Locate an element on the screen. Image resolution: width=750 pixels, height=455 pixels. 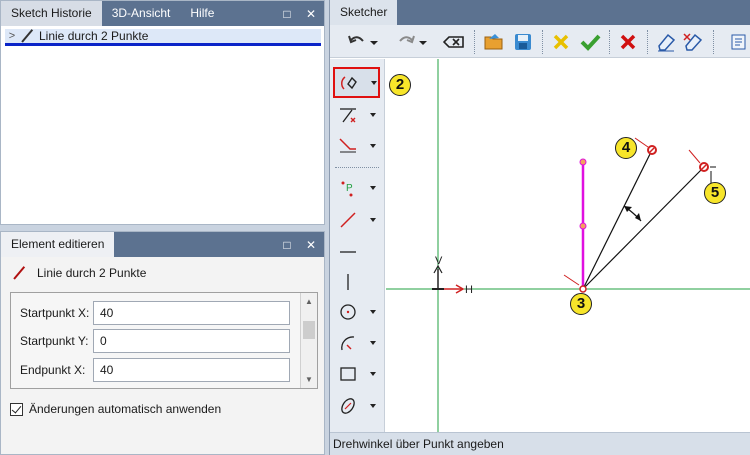
end-x-input is located at coordinates (191, 370).